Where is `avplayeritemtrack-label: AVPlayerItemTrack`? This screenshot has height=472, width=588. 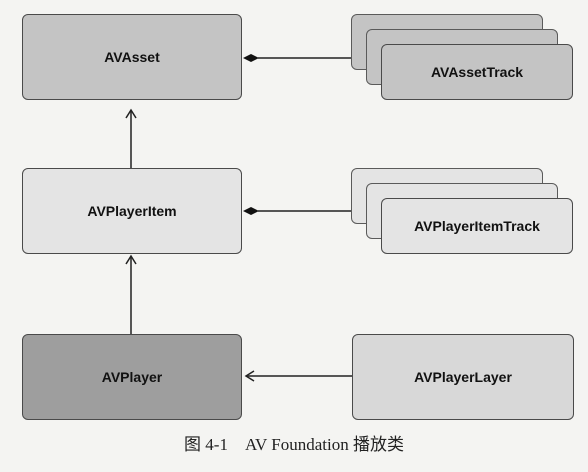 avplayeritemtrack-label: AVPlayerItemTrack is located at coordinates (477, 226).